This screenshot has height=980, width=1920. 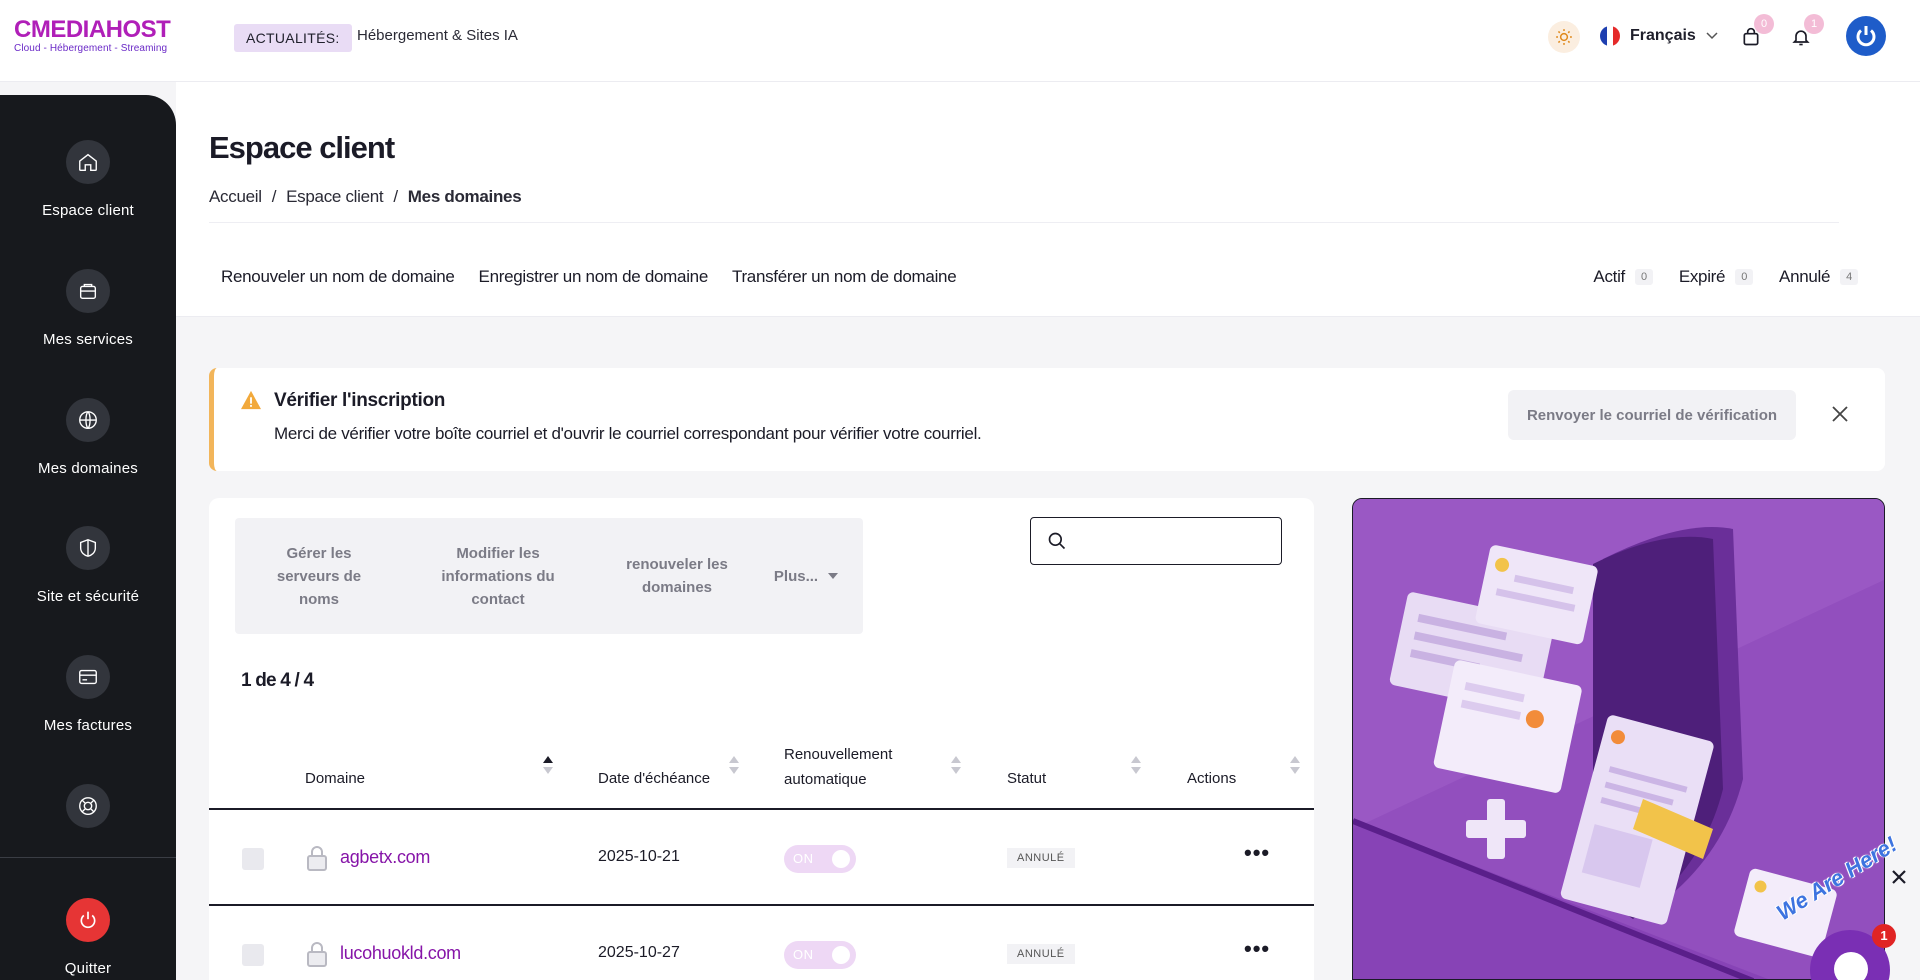 I want to click on breadcrumb-link-espace-client: Espace client, so click(x=335, y=197).